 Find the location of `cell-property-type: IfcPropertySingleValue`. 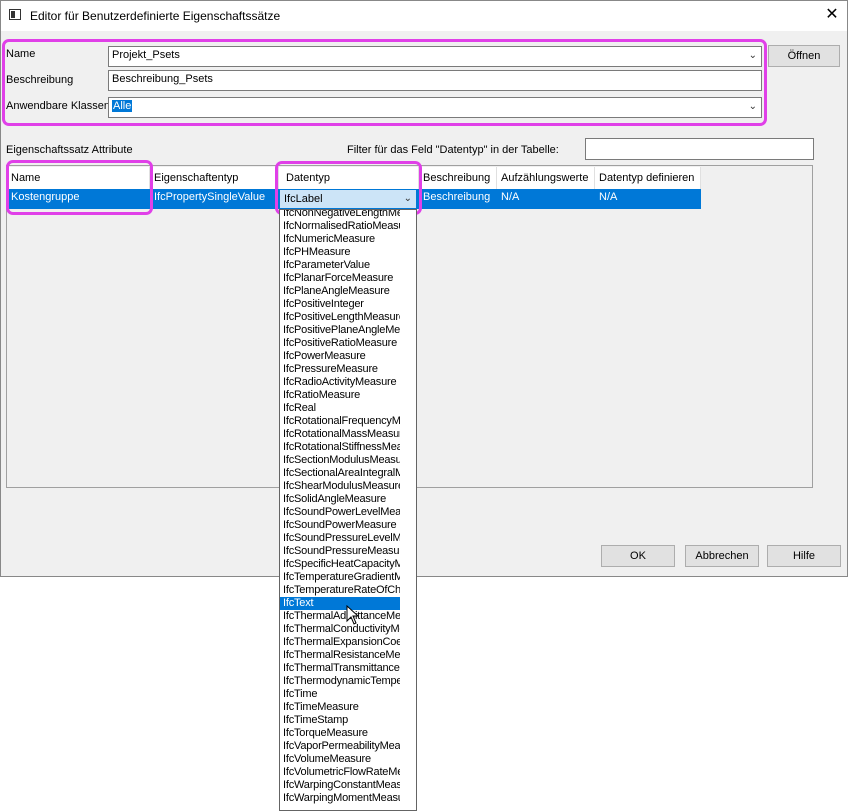

cell-property-type: IfcPropertySingleValue is located at coordinates (214, 199).